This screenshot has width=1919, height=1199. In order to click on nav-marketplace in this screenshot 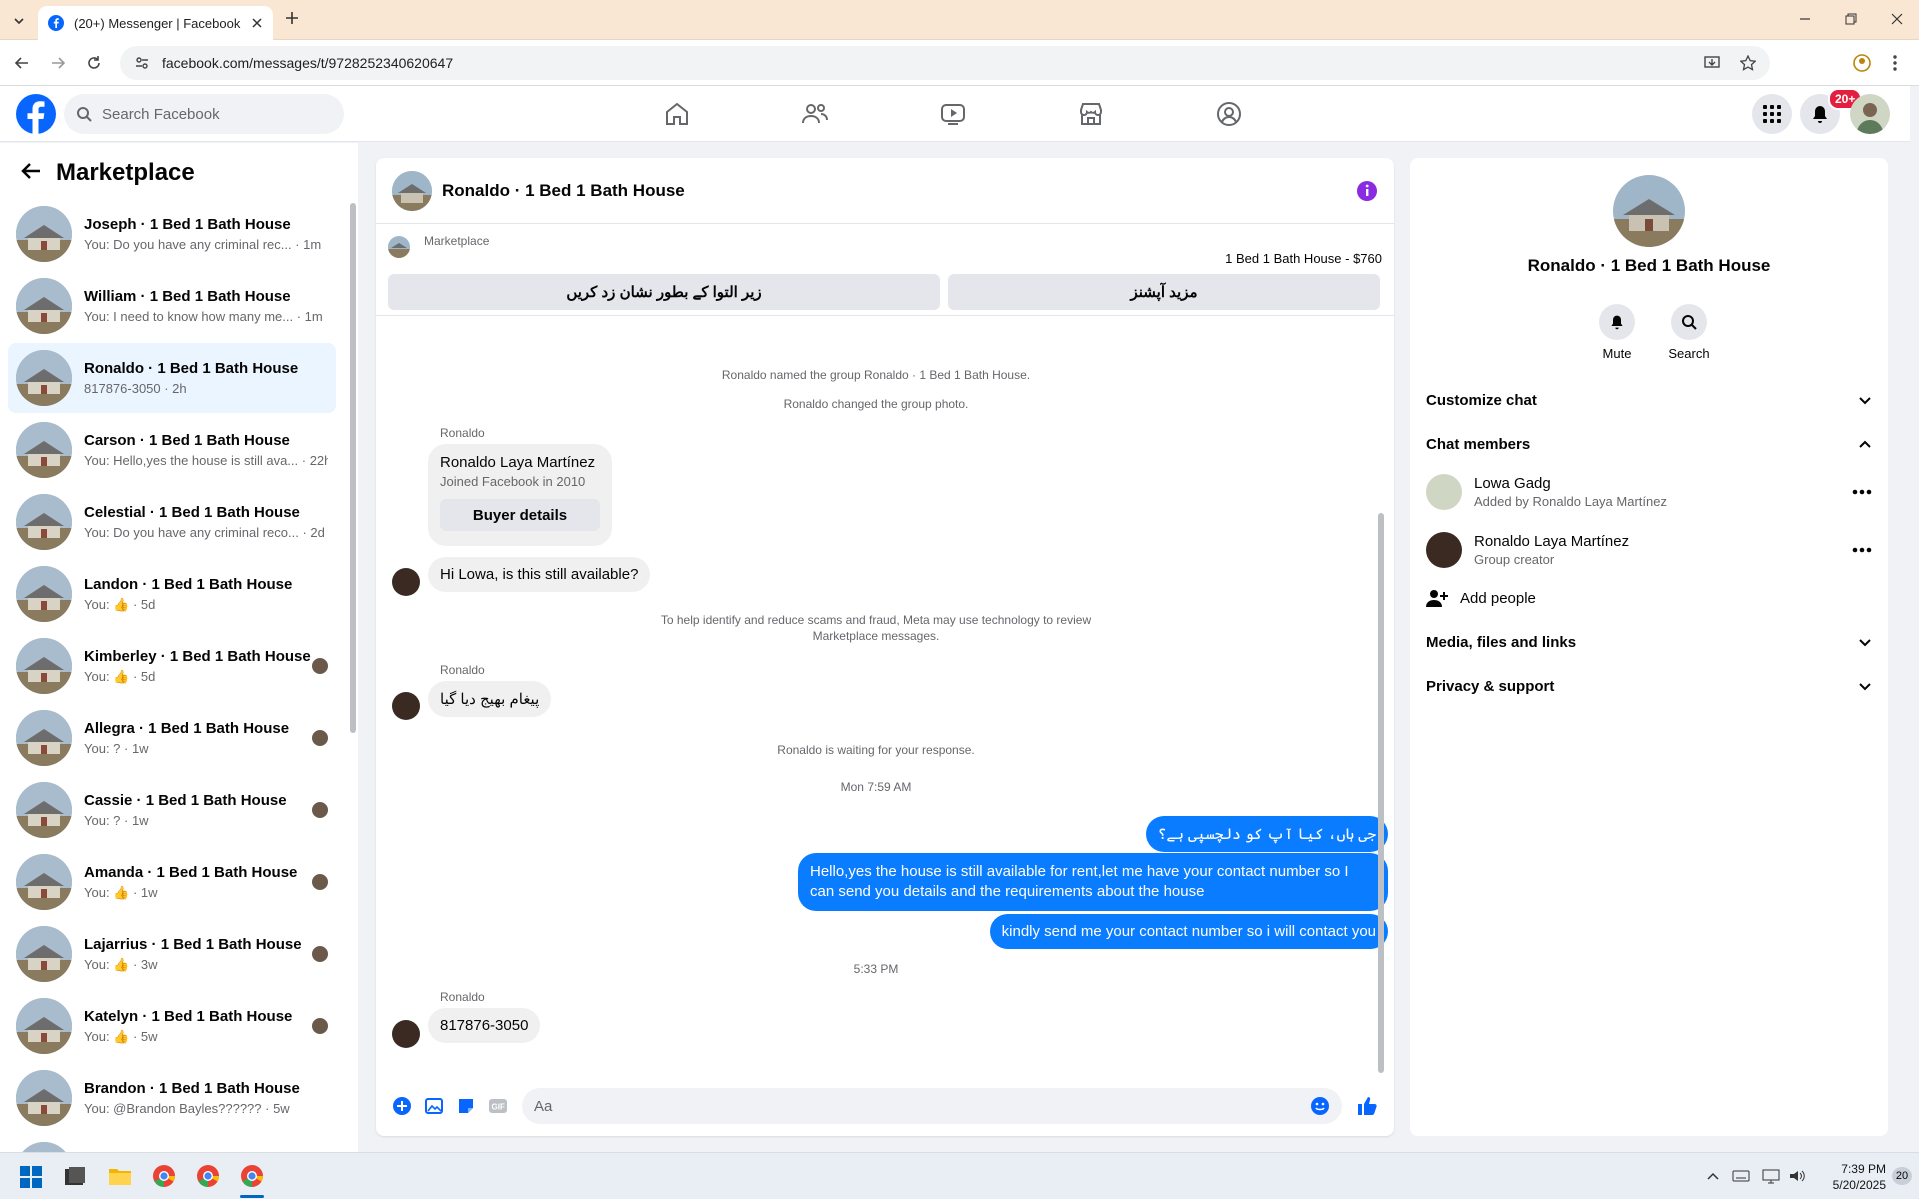, I will do `click(1091, 114)`.